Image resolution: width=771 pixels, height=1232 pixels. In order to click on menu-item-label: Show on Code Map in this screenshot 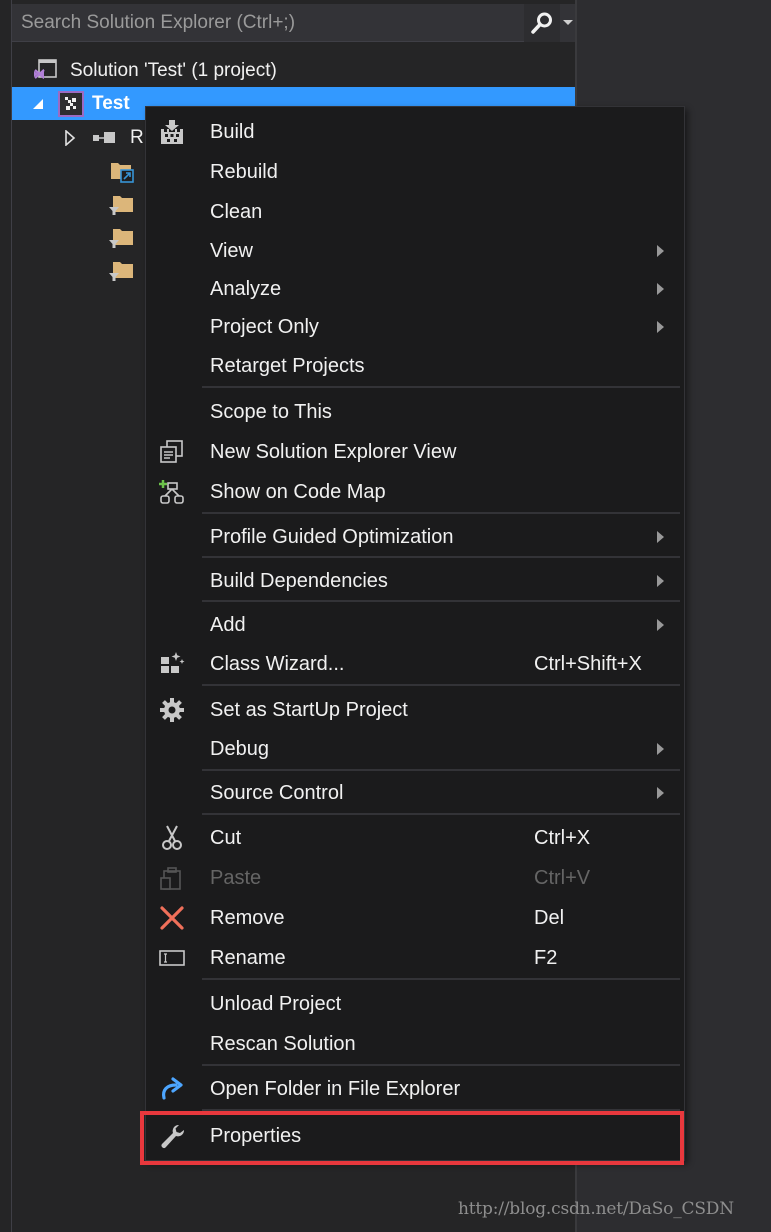, I will do `click(298, 491)`.